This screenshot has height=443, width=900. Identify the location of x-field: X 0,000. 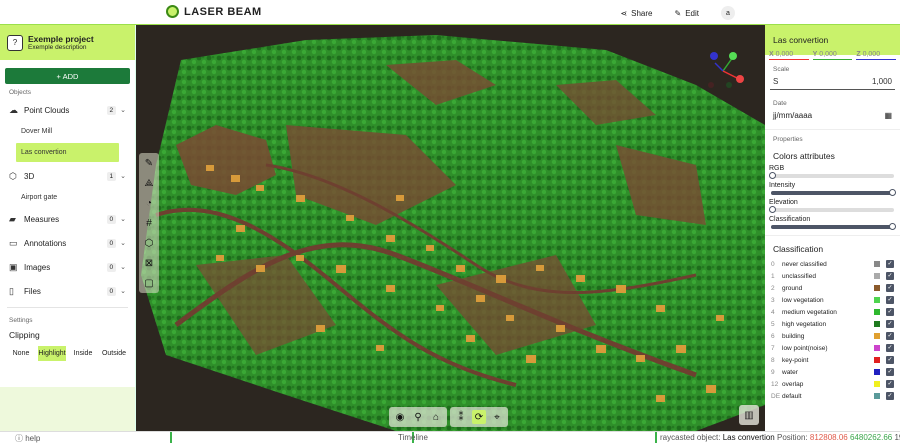
(789, 55).